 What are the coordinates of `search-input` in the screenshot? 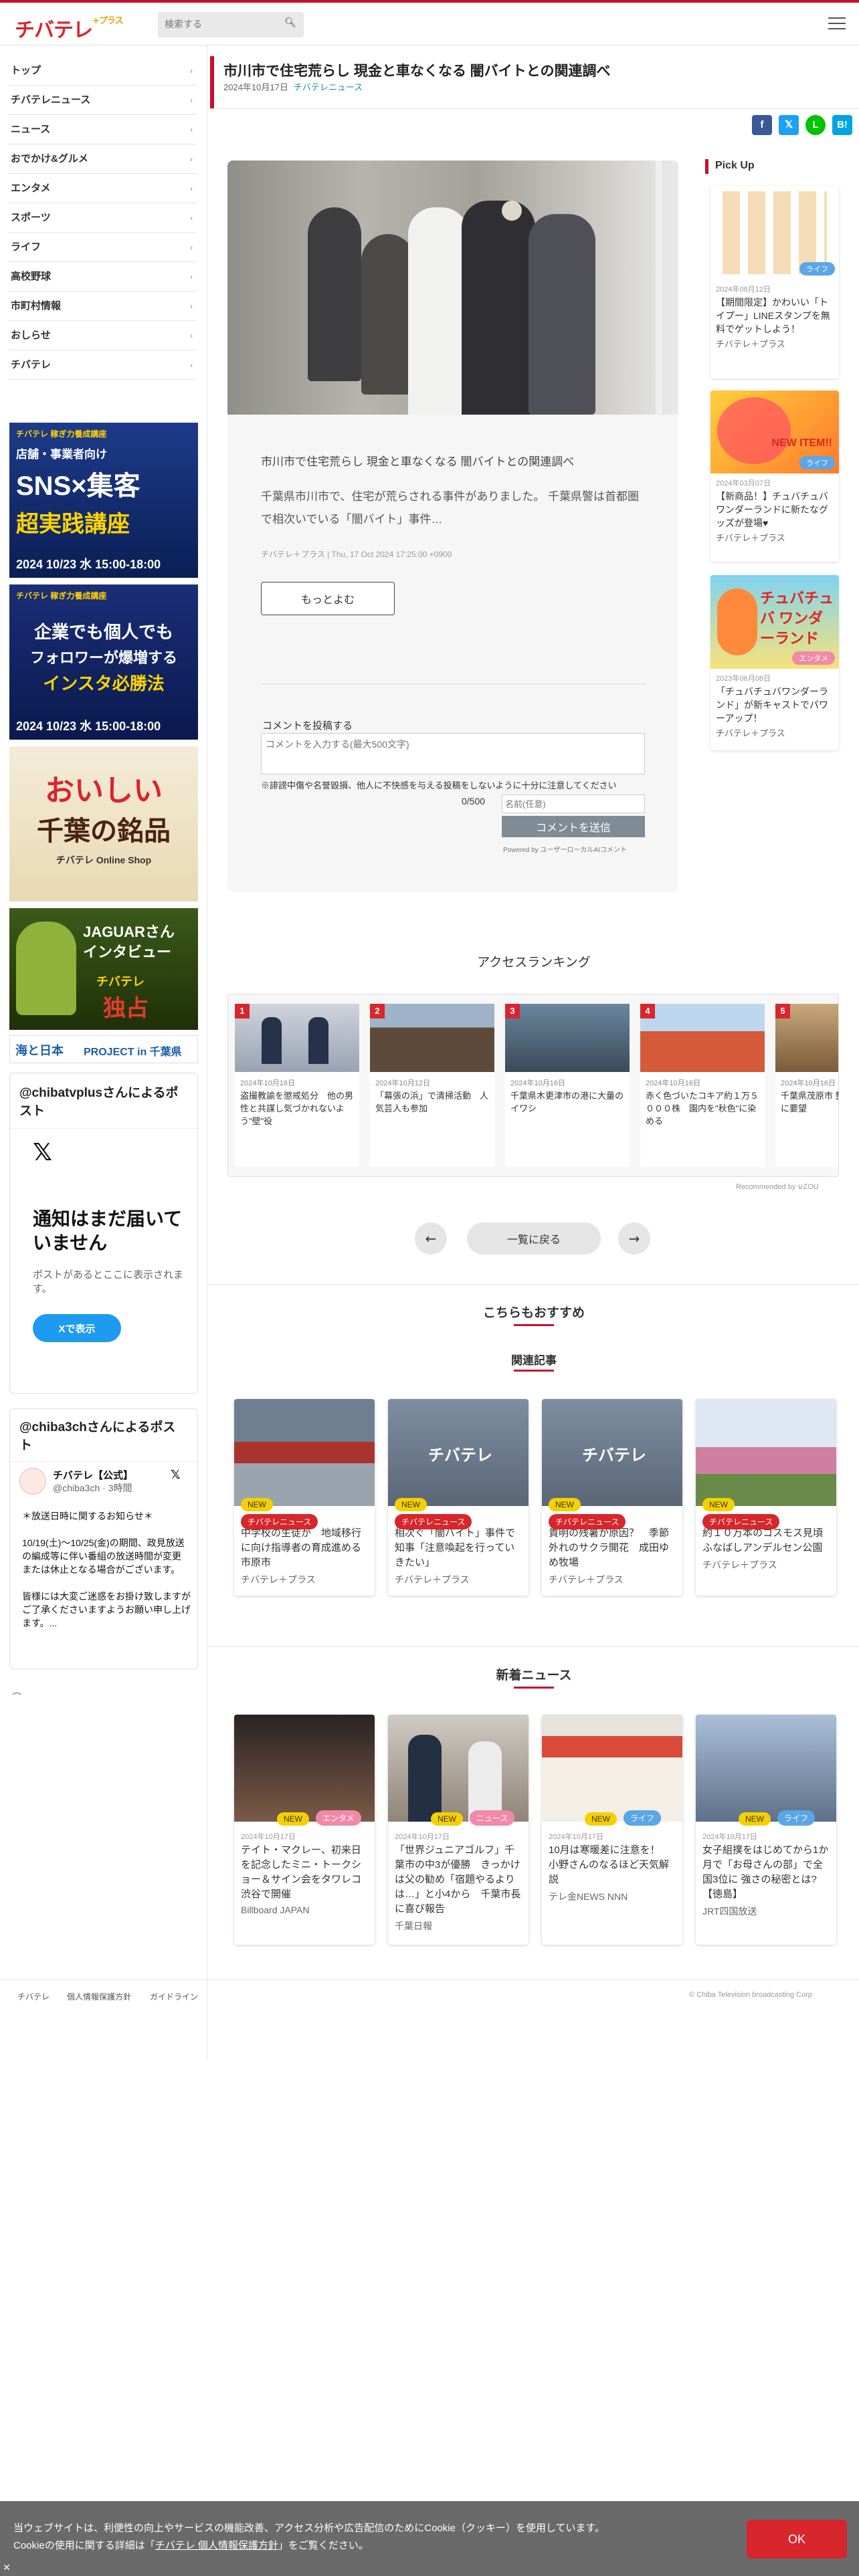 It's located at (221, 24).